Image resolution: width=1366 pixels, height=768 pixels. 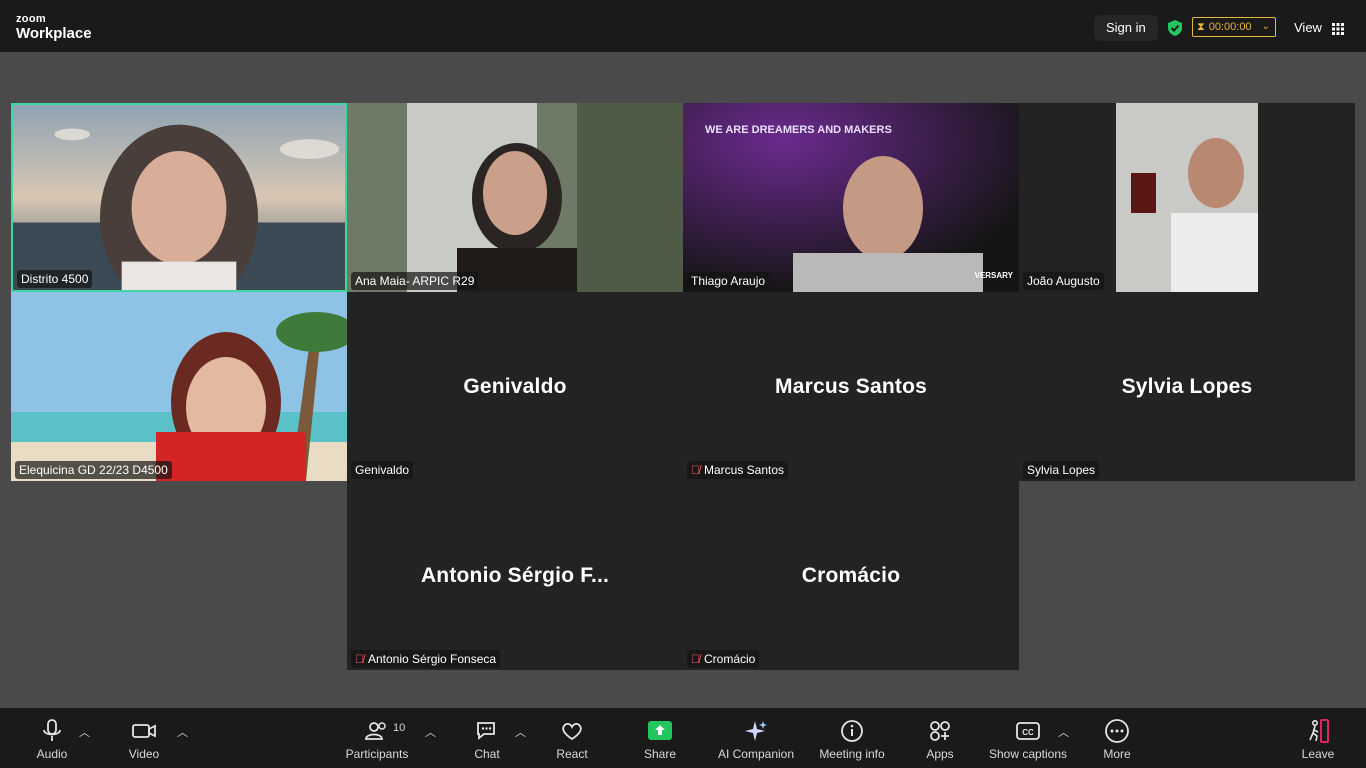 I want to click on meeting-info-label: Meeting info, so click(x=852, y=754).